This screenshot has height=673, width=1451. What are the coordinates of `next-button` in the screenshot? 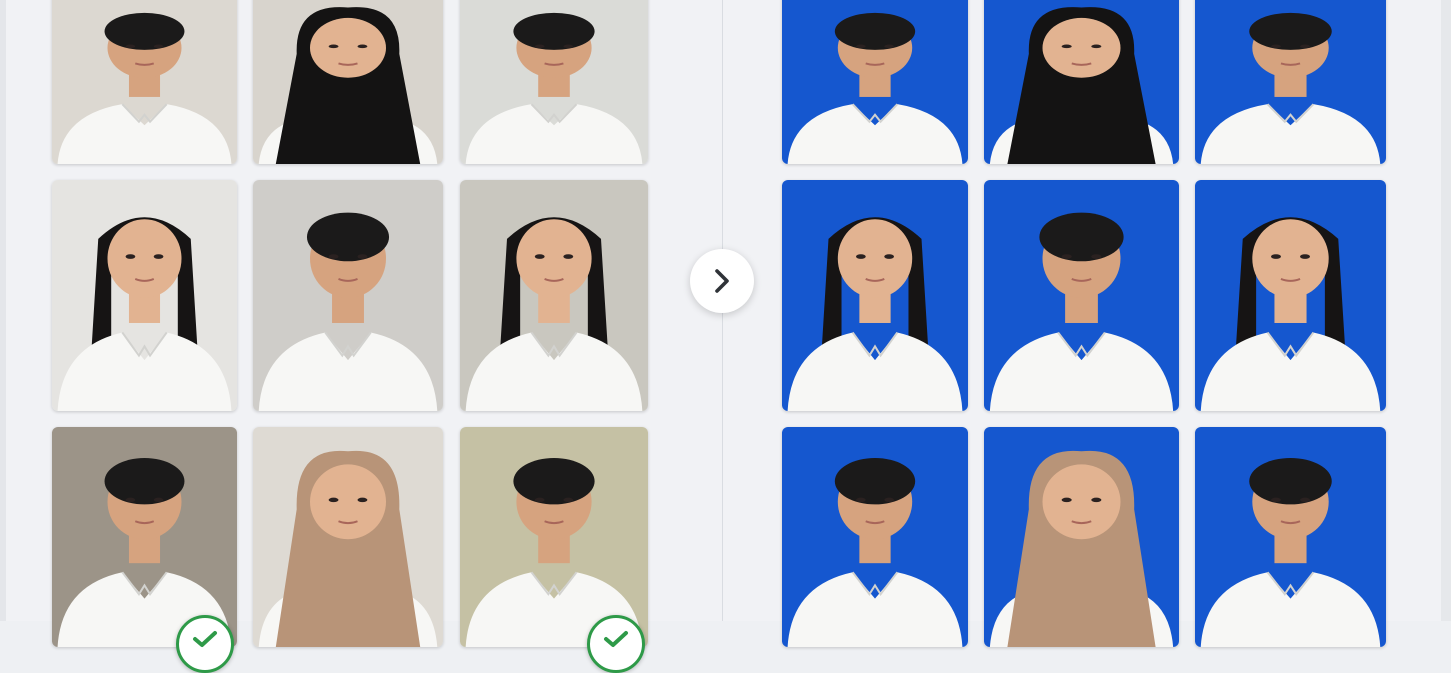 It's located at (722, 281).